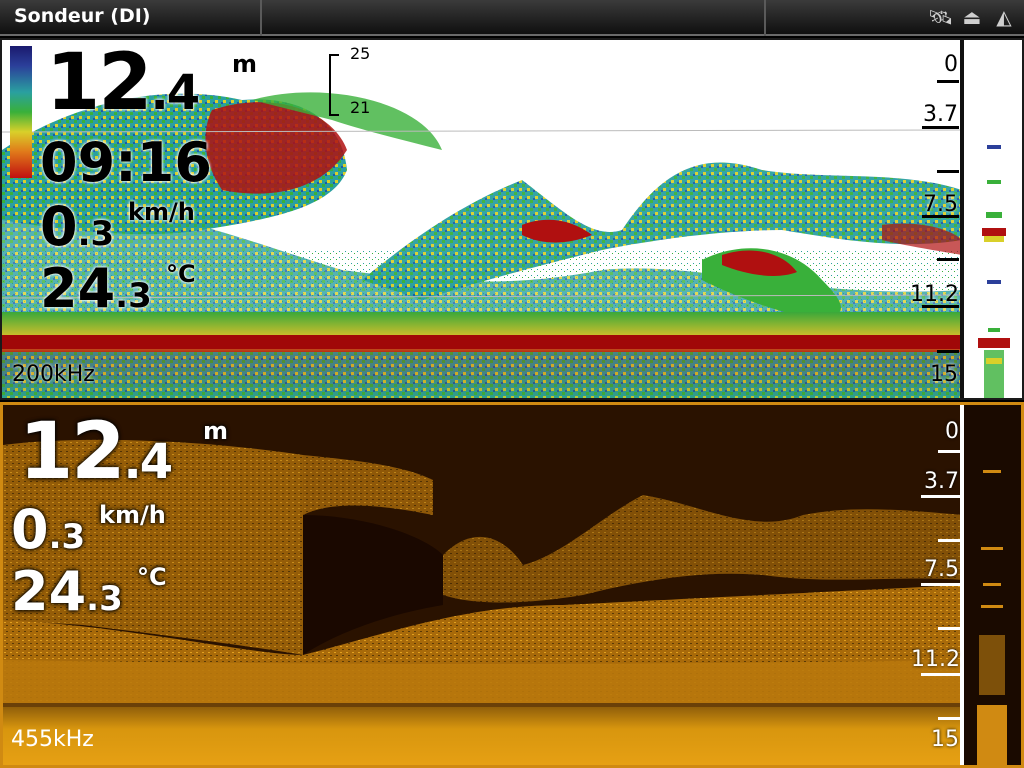 Image resolution: width=1024 pixels, height=768 pixels. What do you see at coordinates (82, 16) in the screenshot?
I see `window-title: Sondeur (DI)` at bounding box center [82, 16].